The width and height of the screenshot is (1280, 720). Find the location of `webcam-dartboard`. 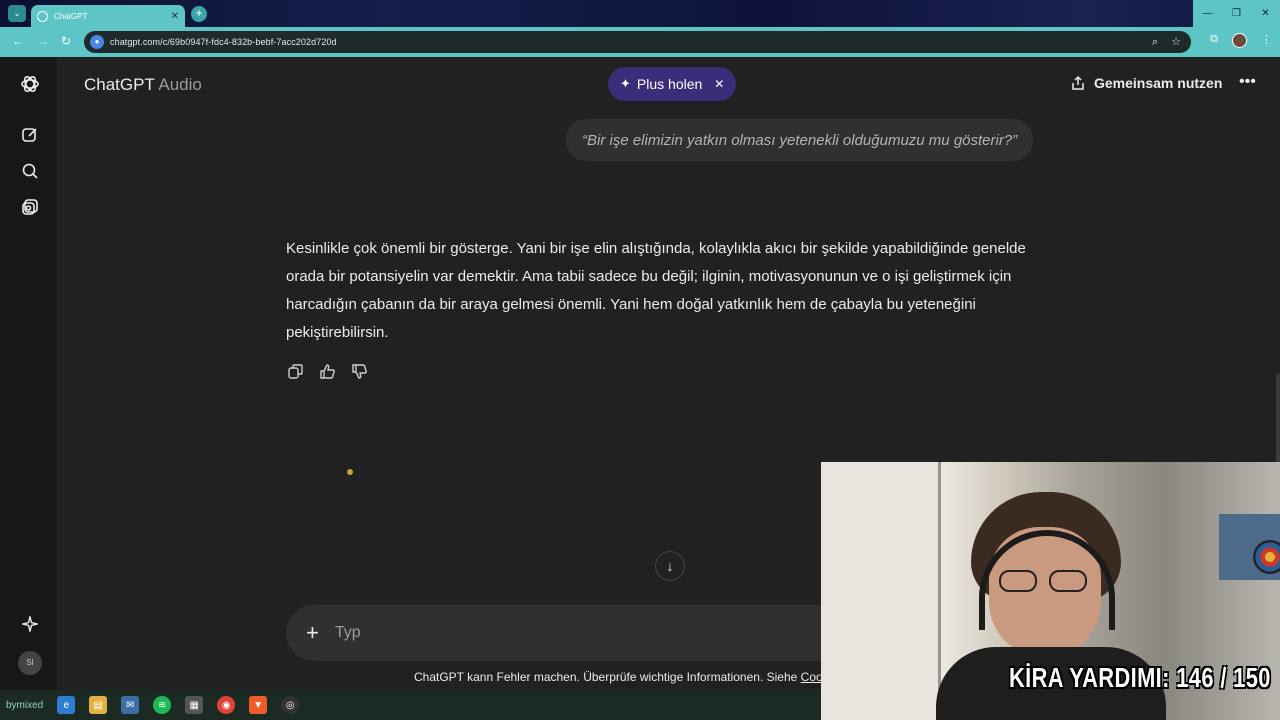

webcam-dartboard is located at coordinates (1266, 557).